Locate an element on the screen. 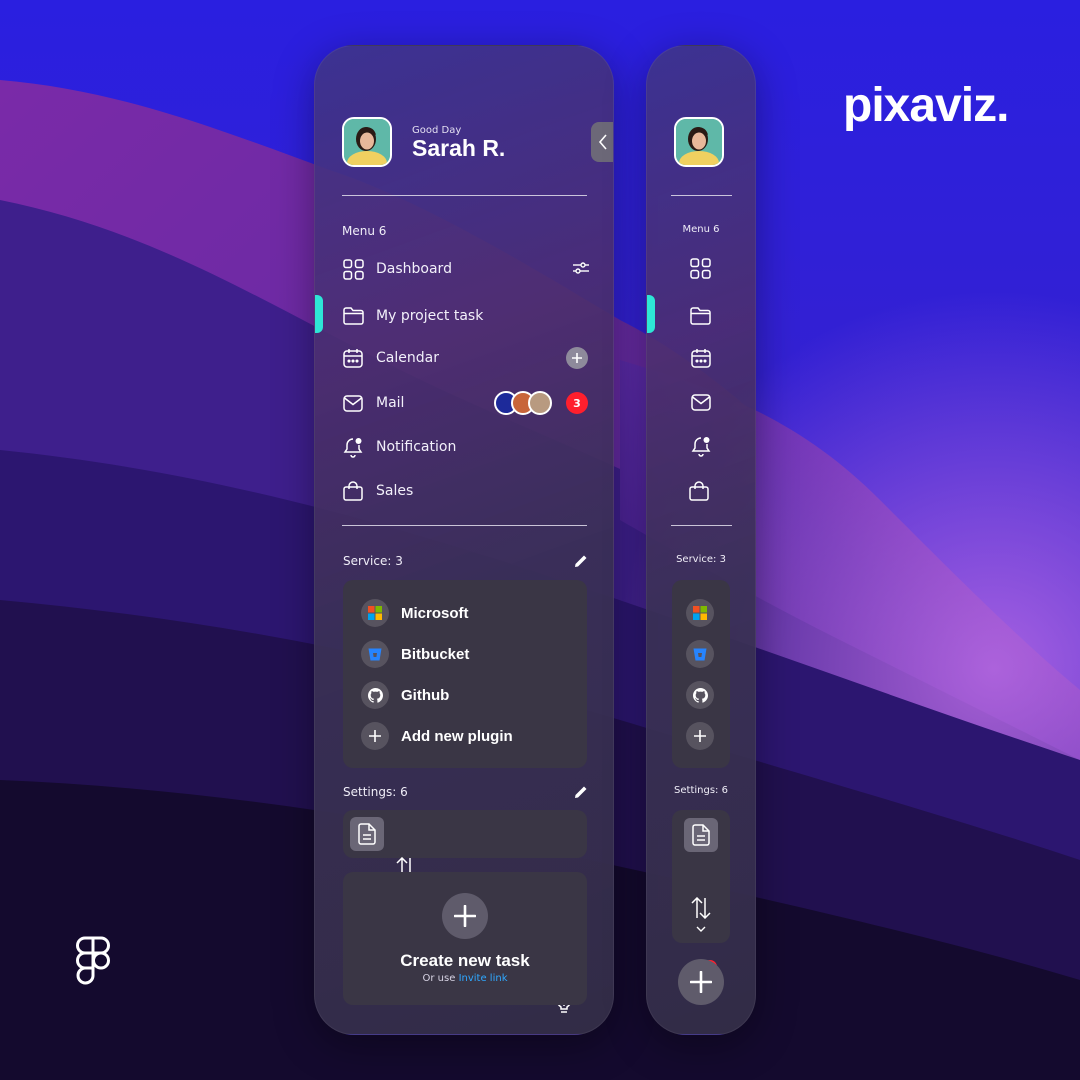 This screenshot has height=1080, width=1080. create-task-subtitle: Or use Invite link is located at coordinates (465, 978).